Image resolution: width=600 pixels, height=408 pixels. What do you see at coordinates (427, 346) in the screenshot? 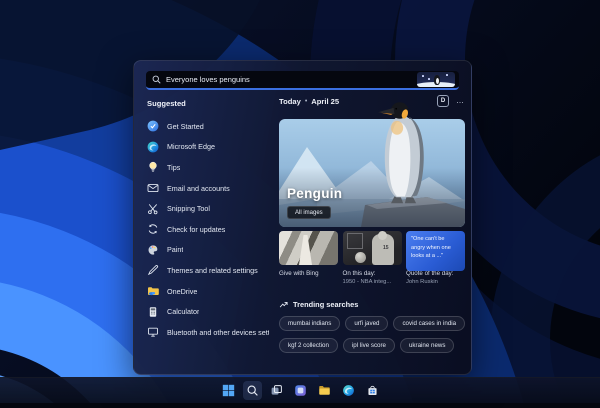
I see `trending-pill: ukraine news` at bounding box center [427, 346].